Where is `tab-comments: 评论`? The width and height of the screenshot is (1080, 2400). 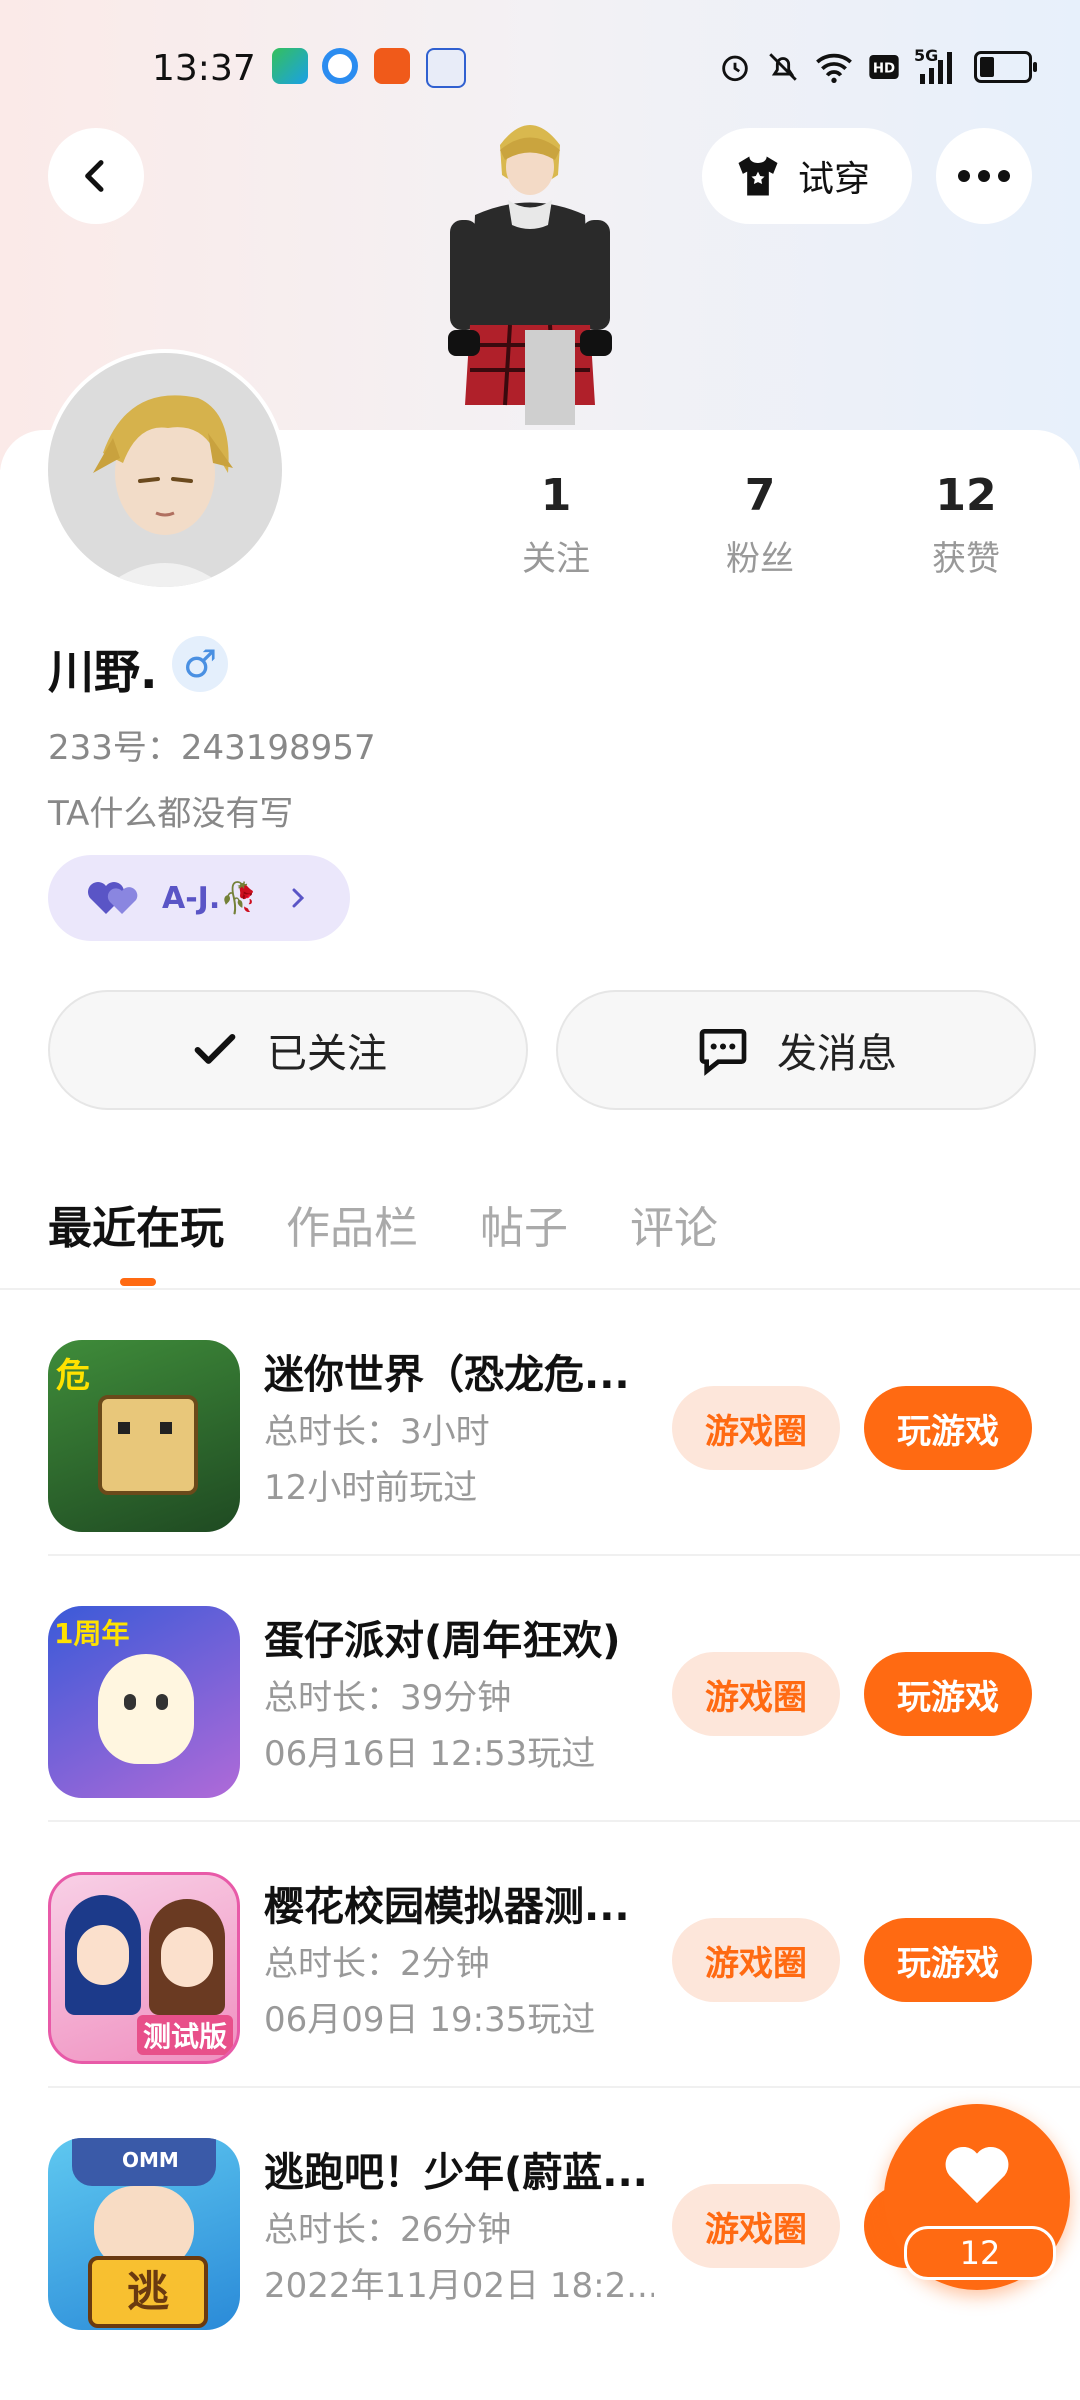 tab-comments: 评论 is located at coordinates (674, 1224).